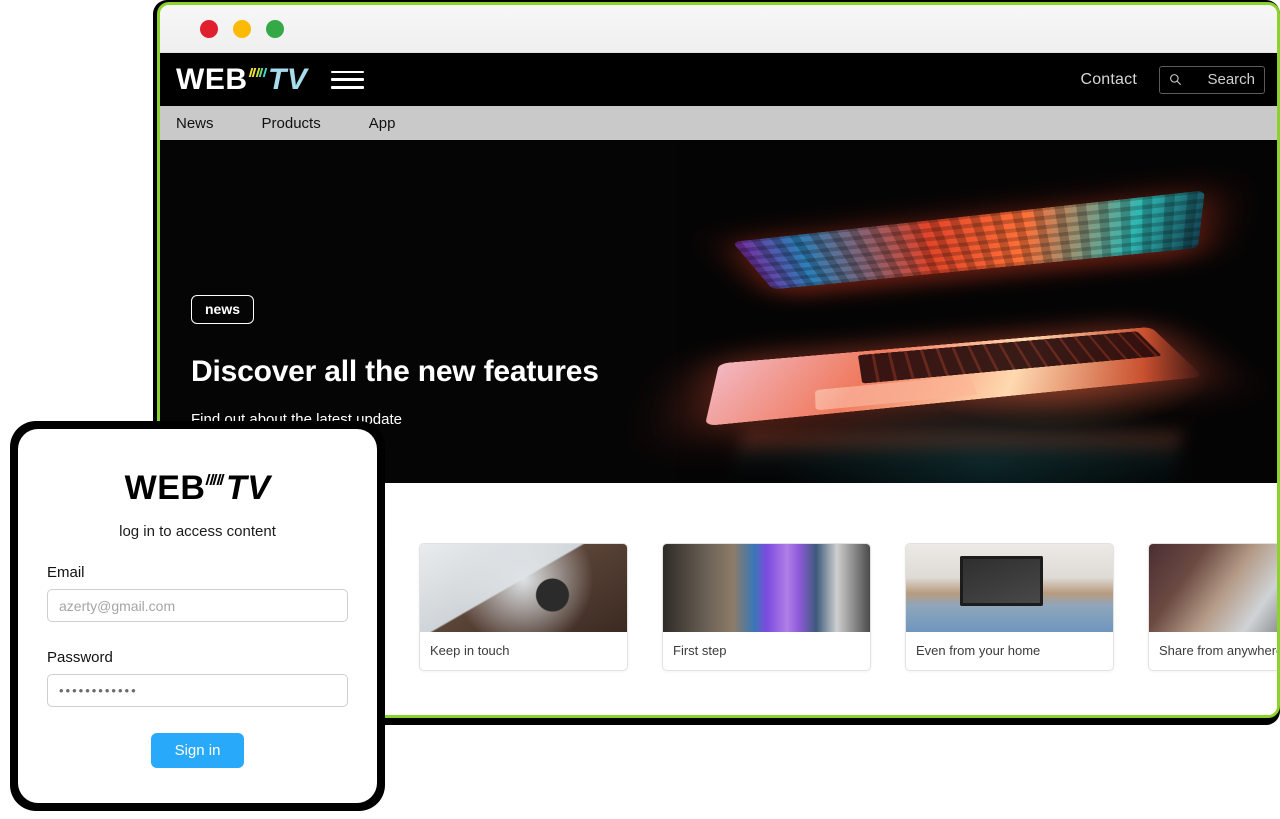 The image size is (1280, 819). Describe the element at coordinates (1231, 79) in the screenshot. I see `search-input: Search` at that location.